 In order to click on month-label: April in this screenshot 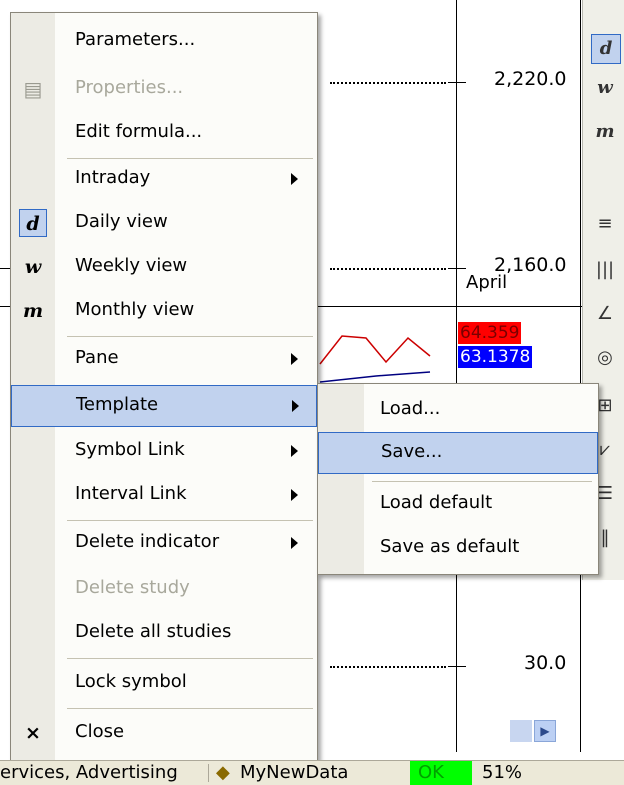, I will do `click(487, 282)`.